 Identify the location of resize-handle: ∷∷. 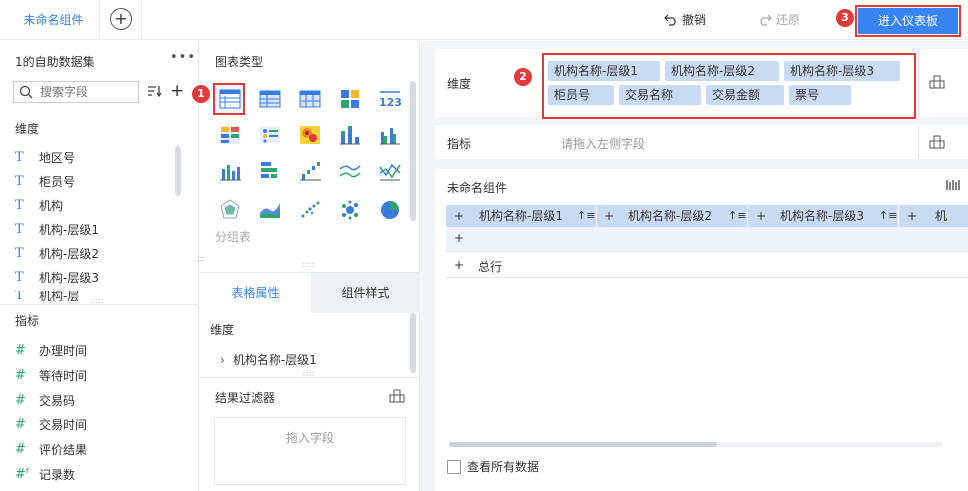
(309, 265).